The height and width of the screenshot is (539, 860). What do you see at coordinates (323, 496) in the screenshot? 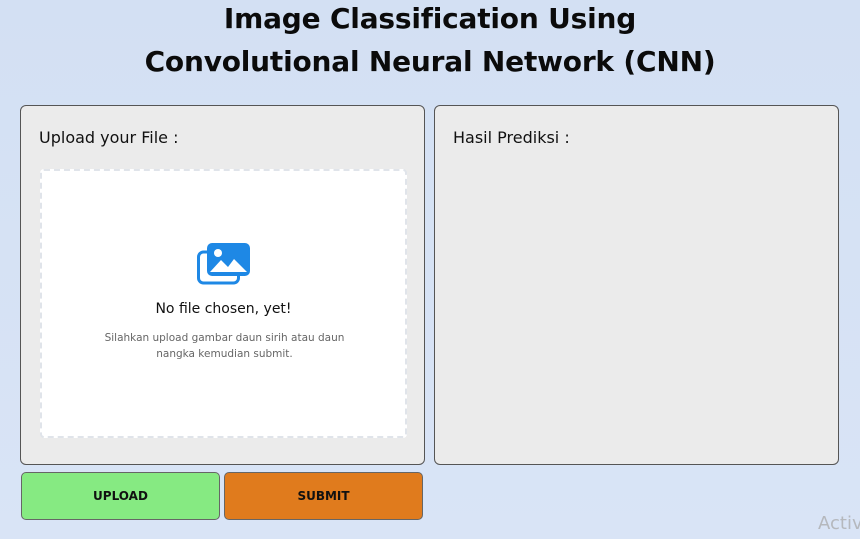
I see `submit-button: SUBMIT` at bounding box center [323, 496].